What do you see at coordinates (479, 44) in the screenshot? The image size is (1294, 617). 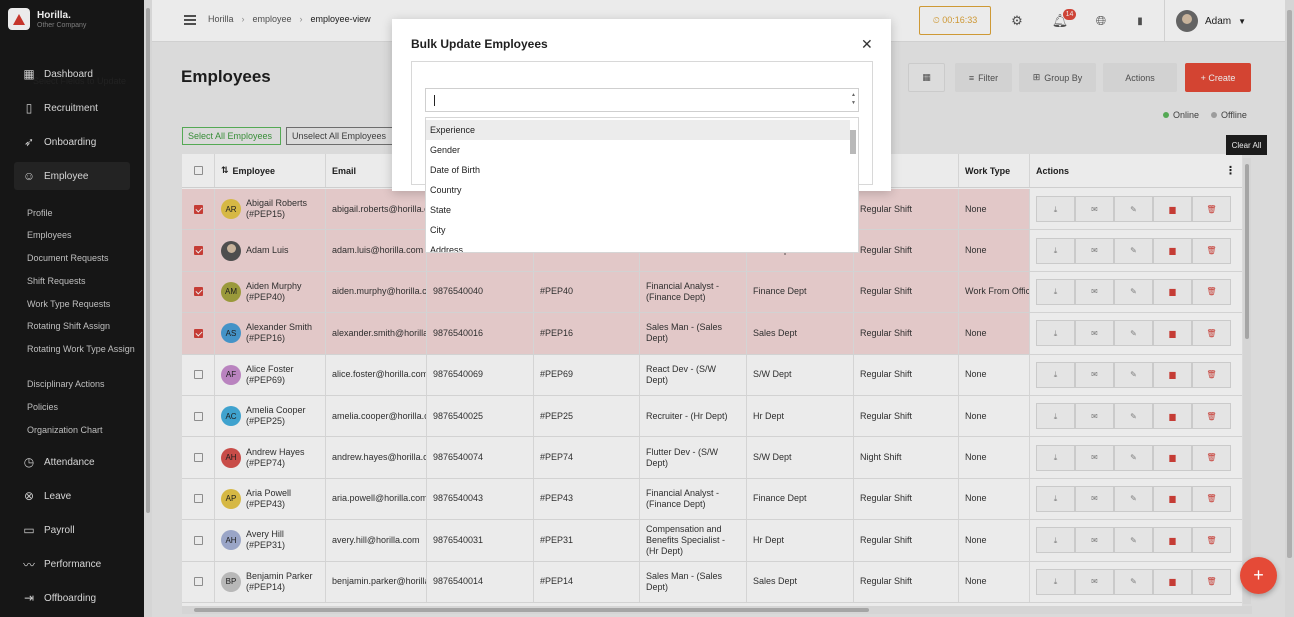 I see `modal-title: Bulk Update Employees` at bounding box center [479, 44].